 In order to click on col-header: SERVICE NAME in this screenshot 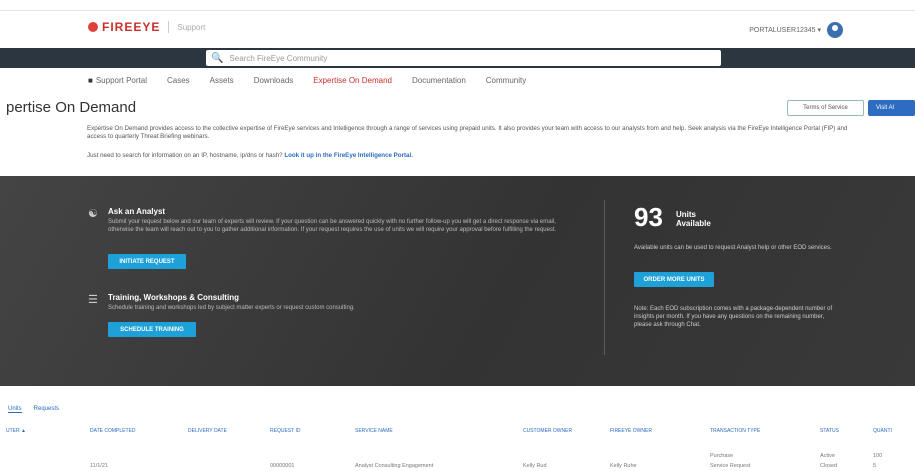, I will do `click(374, 431)`.